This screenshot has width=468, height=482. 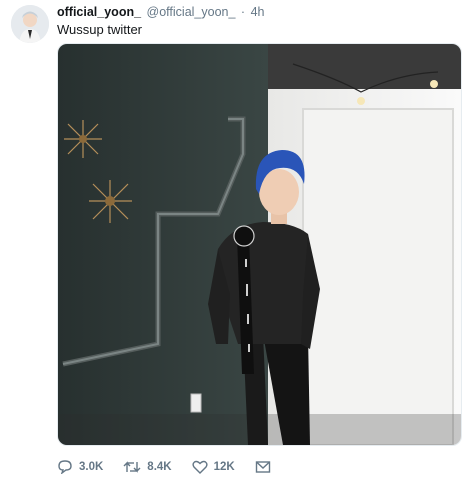 What do you see at coordinates (200, 467) in the screenshot?
I see `like-icon` at bounding box center [200, 467].